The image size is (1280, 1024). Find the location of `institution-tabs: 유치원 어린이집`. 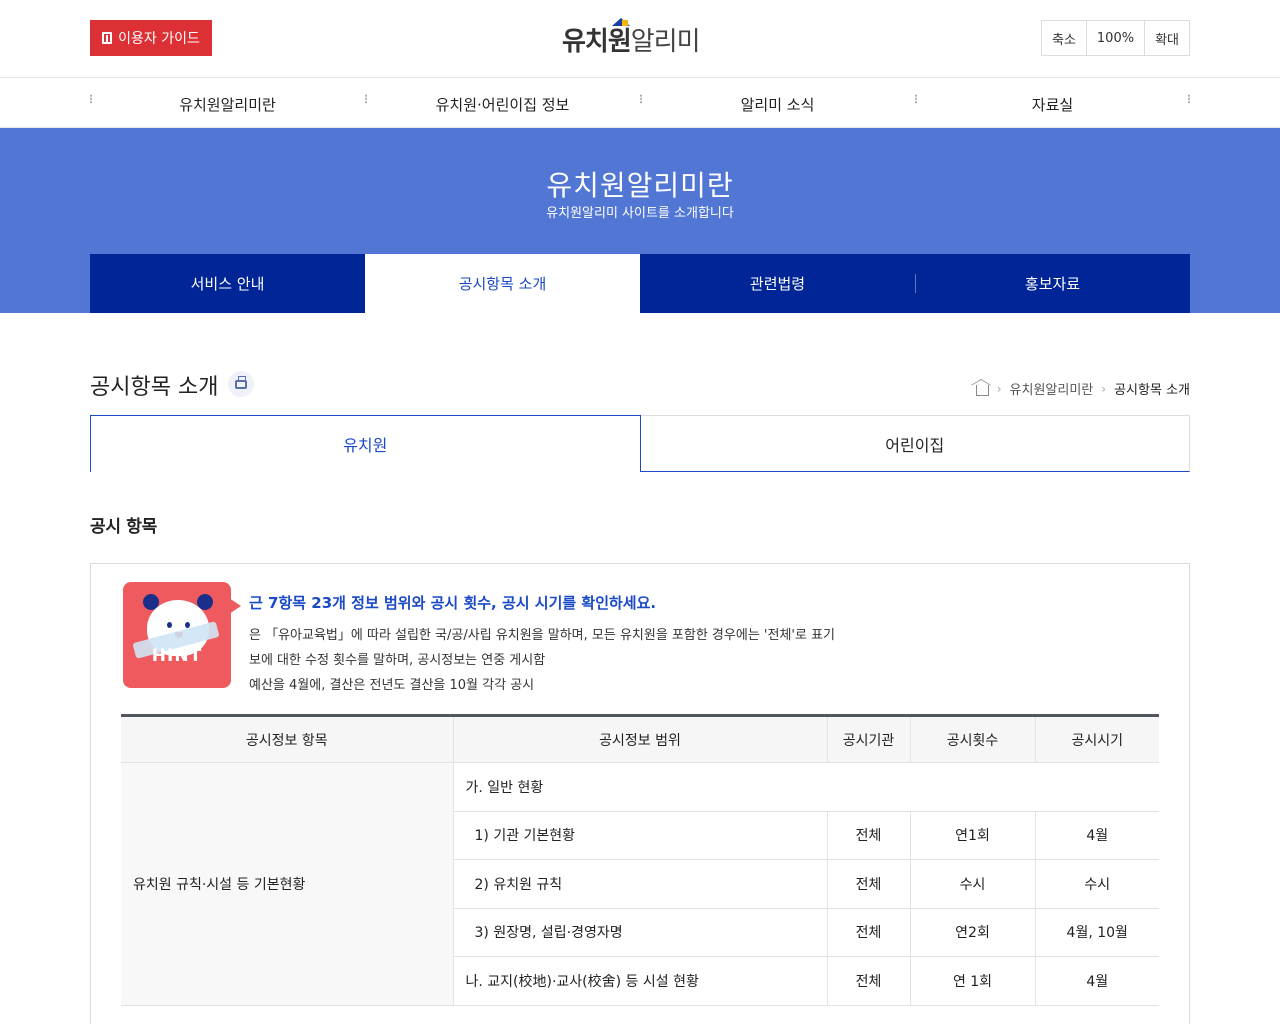

institution-tabs: 유치원 어린이집 is located at coordinates (640, 443).